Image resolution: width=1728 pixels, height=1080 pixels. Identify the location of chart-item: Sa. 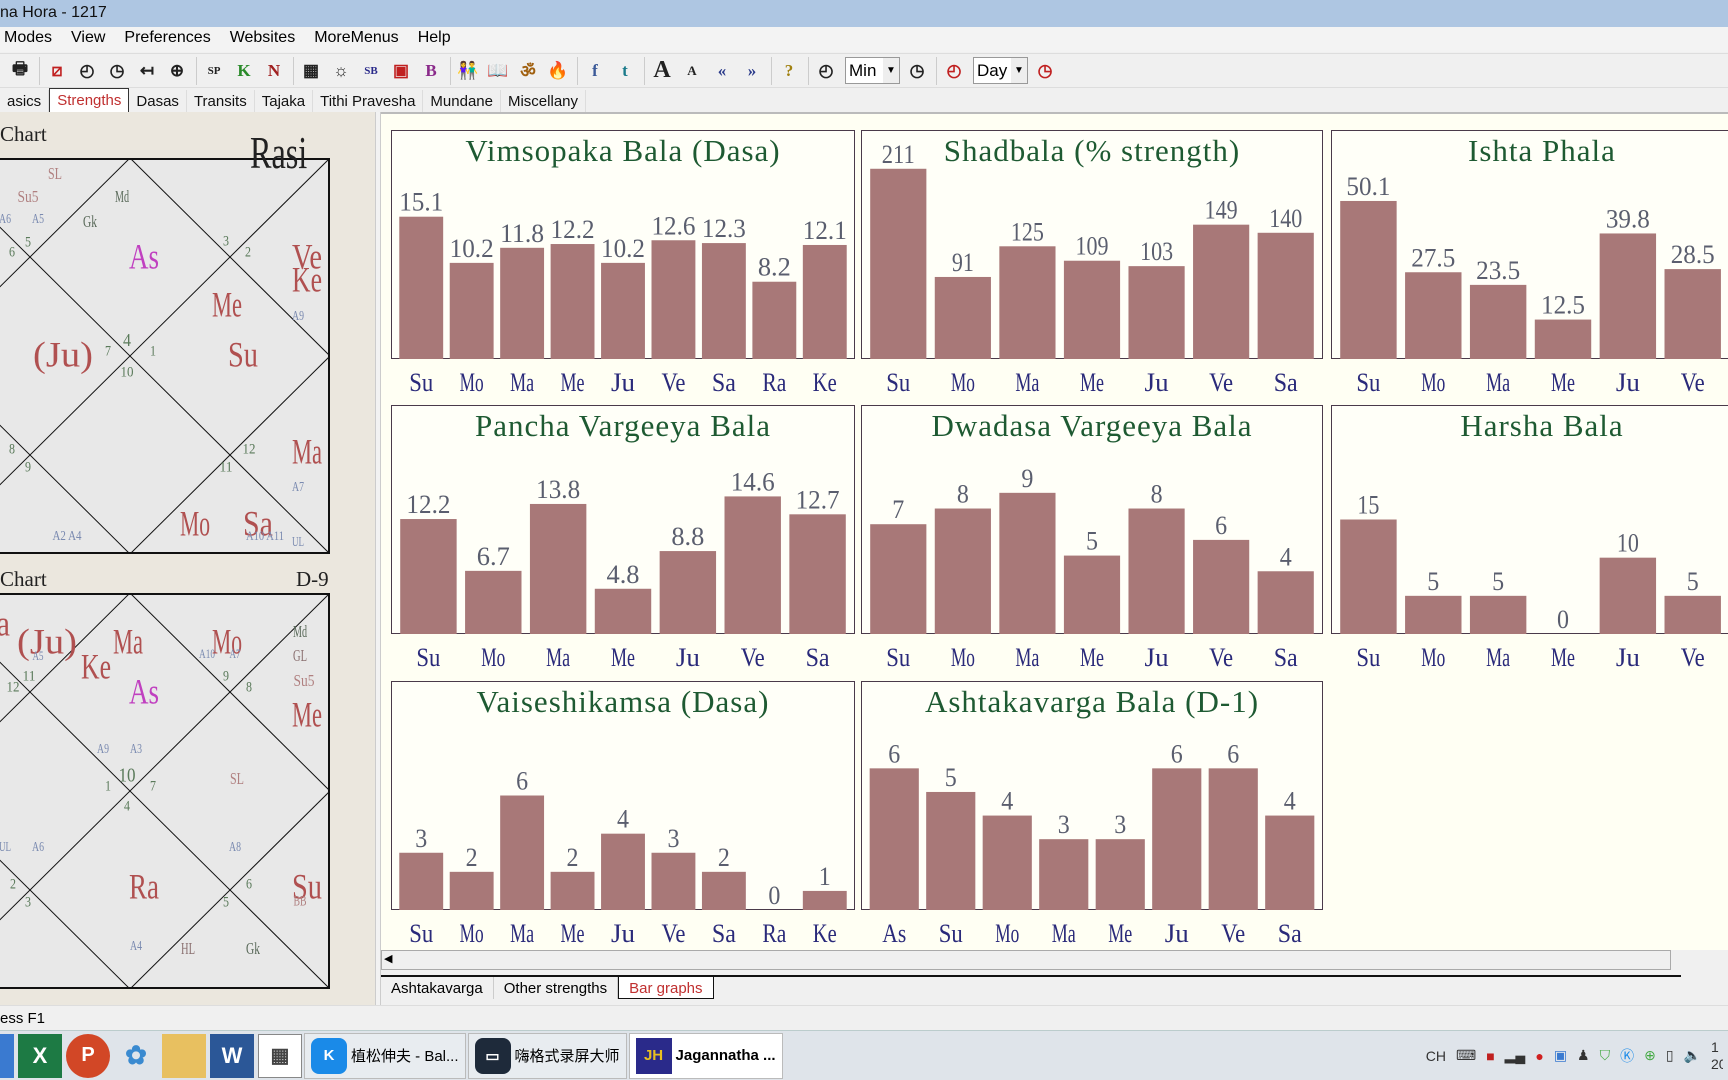
(5, 623).